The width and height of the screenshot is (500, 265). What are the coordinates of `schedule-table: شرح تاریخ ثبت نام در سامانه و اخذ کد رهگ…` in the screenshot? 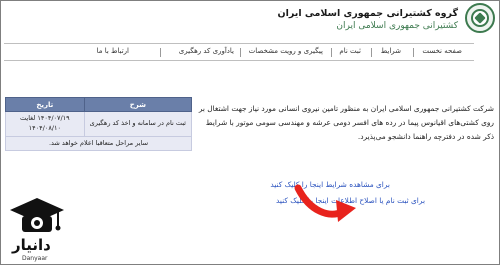 It's located at (99, 124).